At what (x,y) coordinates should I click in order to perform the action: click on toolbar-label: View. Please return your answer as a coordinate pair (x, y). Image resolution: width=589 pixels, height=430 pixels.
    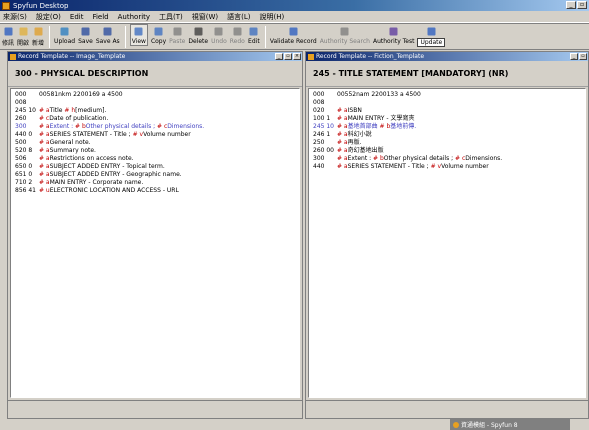
    Looking at the image, I should click on (138, 41).